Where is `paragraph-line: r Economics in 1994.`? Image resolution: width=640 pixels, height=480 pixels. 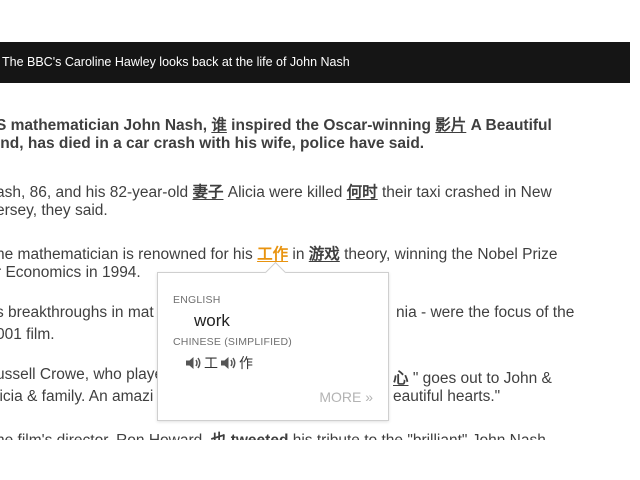
paragraph-line: r Economics in 1994. is located at coordinates (70, 272).